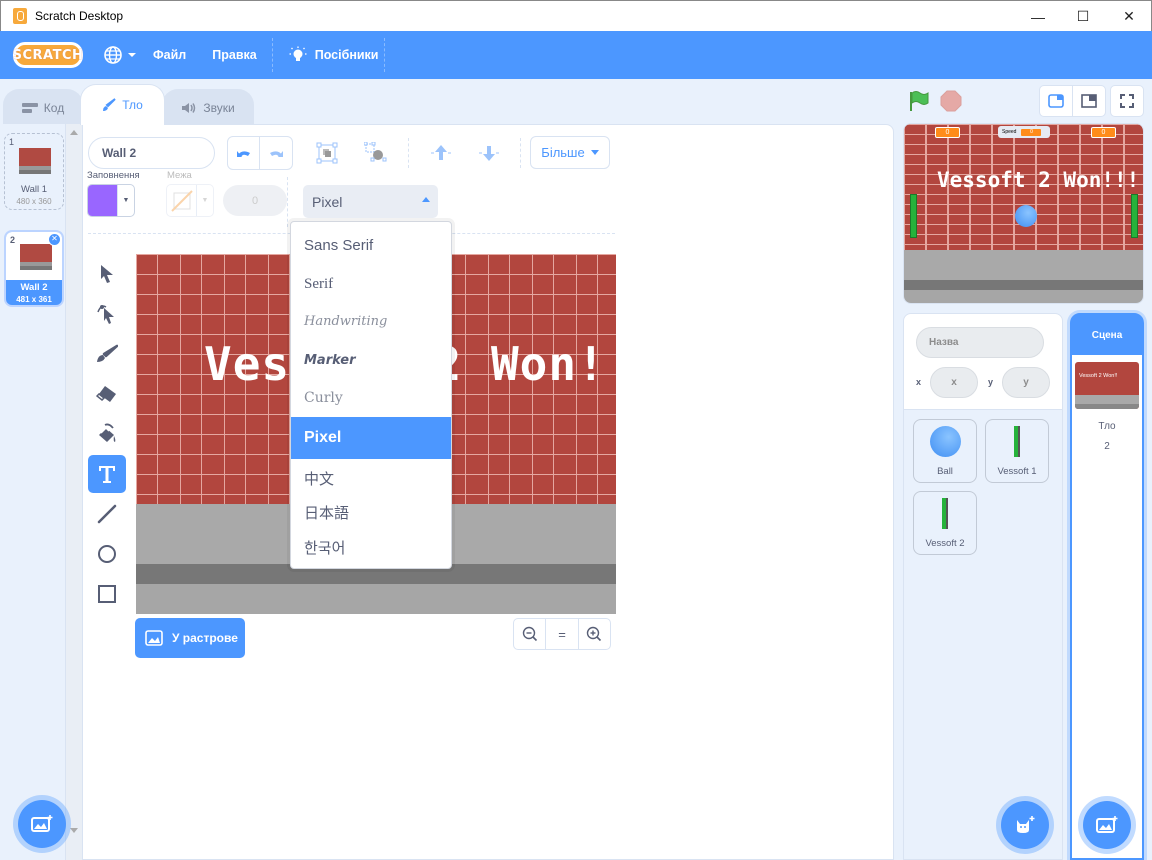 This screenshot has height=860, width=1152. I want to click on reshape-icon, so click(105, 314).